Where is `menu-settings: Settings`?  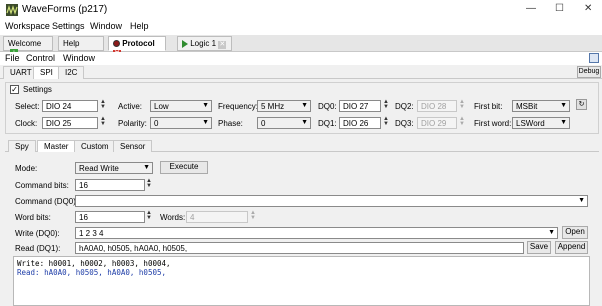
menu-settings: Settings is located at coordinates (68, 26).